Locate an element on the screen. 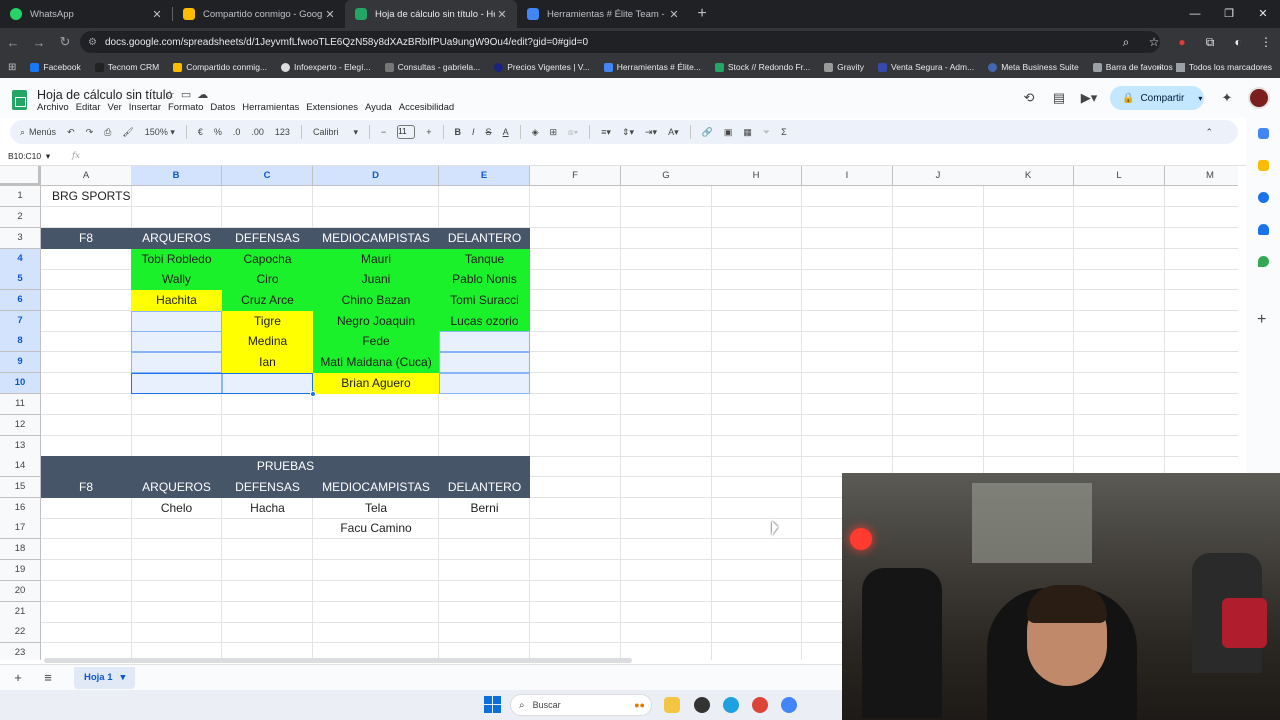 This screenshot has height=720, width=1280. row-header-10: 10 is located at coordinates (20, 383).